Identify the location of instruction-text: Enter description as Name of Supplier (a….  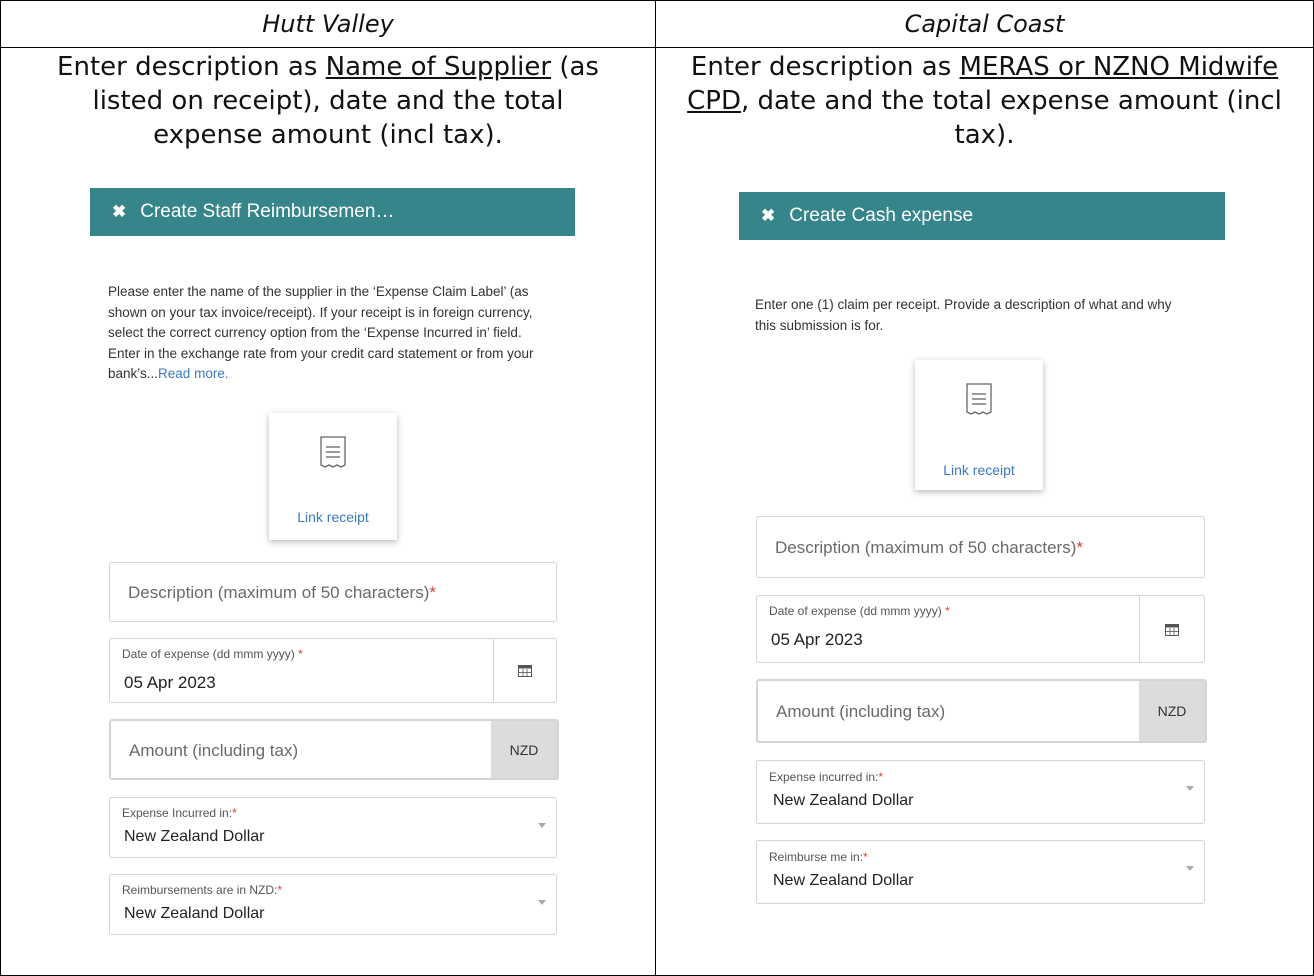
(328, 101).